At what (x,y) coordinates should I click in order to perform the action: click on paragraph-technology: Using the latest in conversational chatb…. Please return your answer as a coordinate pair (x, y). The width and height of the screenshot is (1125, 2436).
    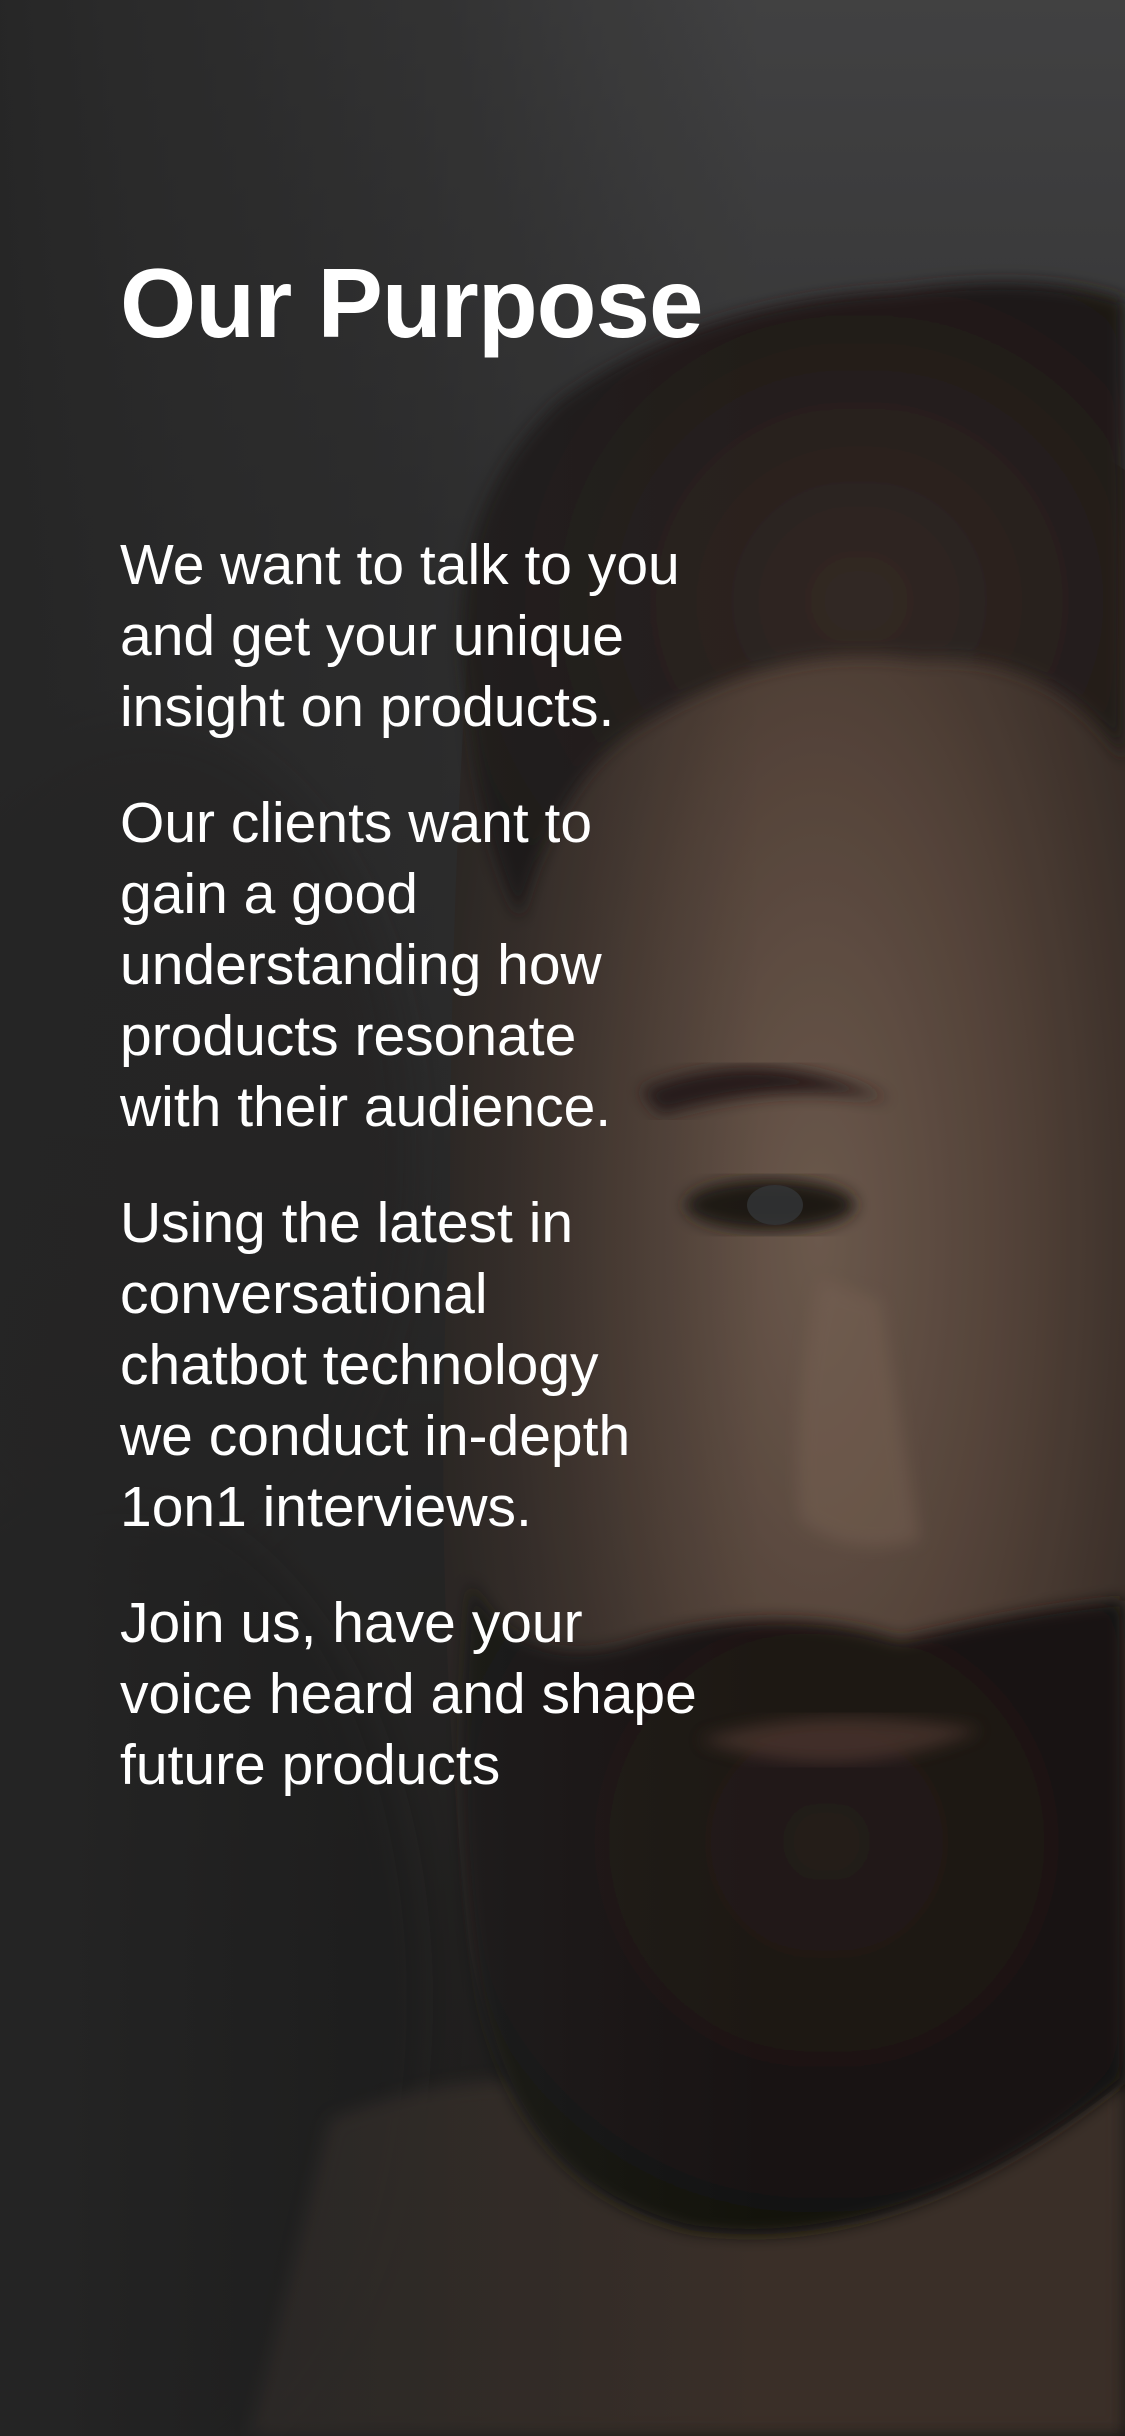
    Looking at the image, I should click on (375, 1365).